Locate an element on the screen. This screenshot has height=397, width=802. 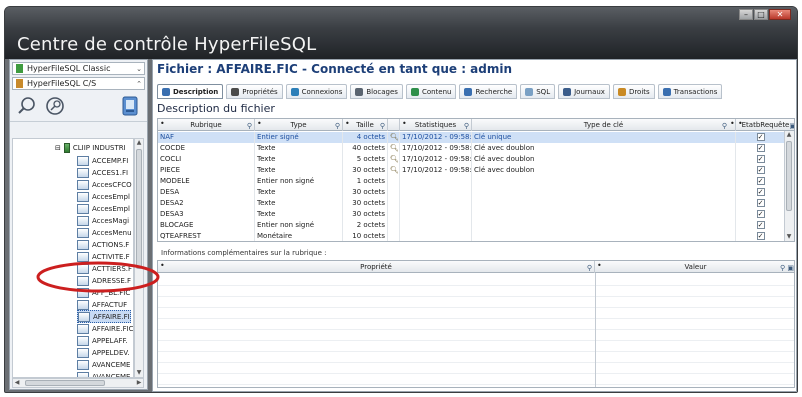
table-row: COCLI Texte 5 octets 🔍︎ 17/10/2012 - 09:58 is located at coordinates (476, 159).